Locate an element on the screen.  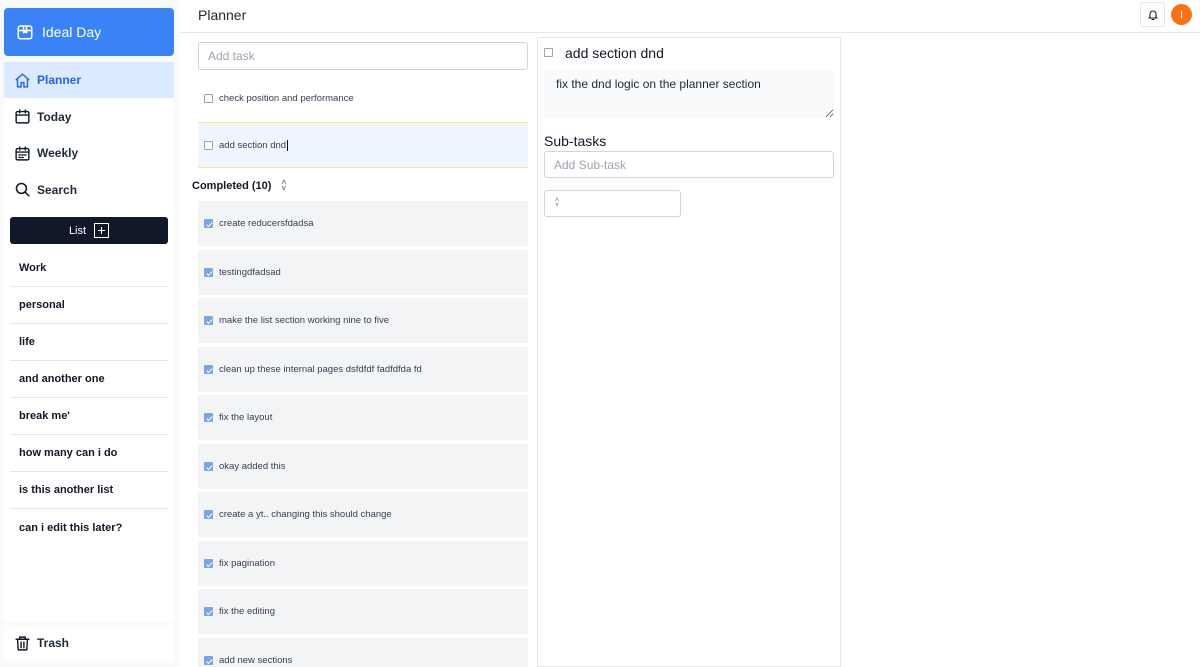
search-icon is located at coordinates (22, 189).